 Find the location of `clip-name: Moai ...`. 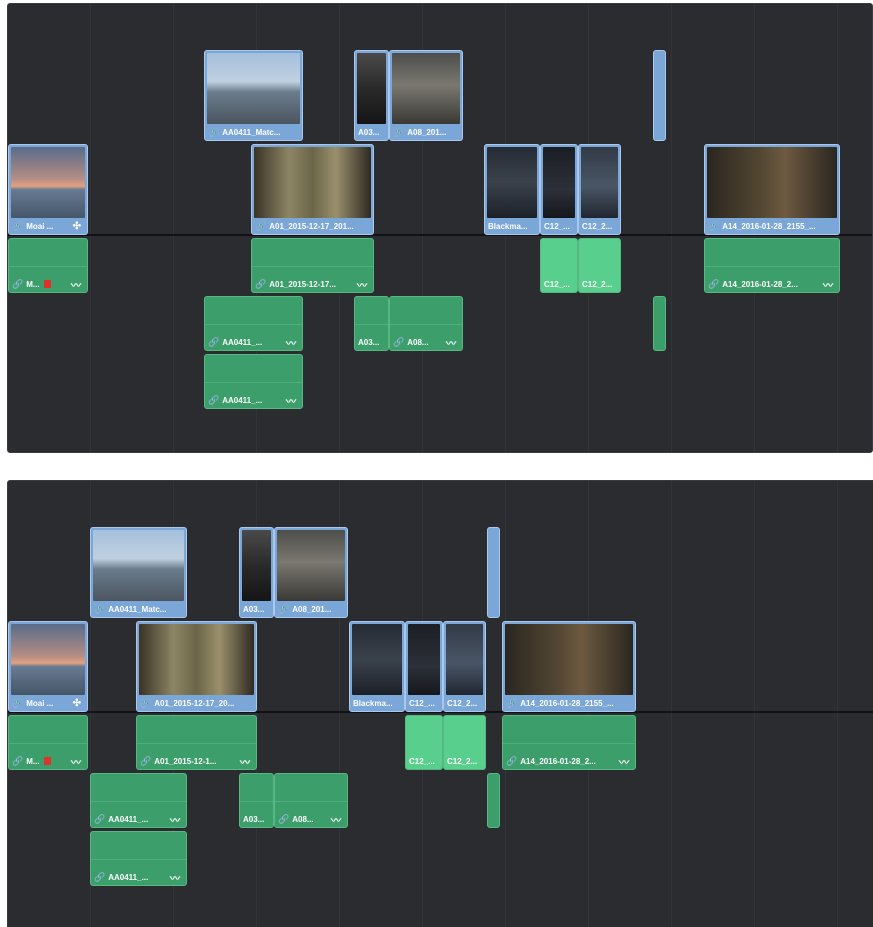

clip-name: Moai ... is located at coordinates (40, 703).